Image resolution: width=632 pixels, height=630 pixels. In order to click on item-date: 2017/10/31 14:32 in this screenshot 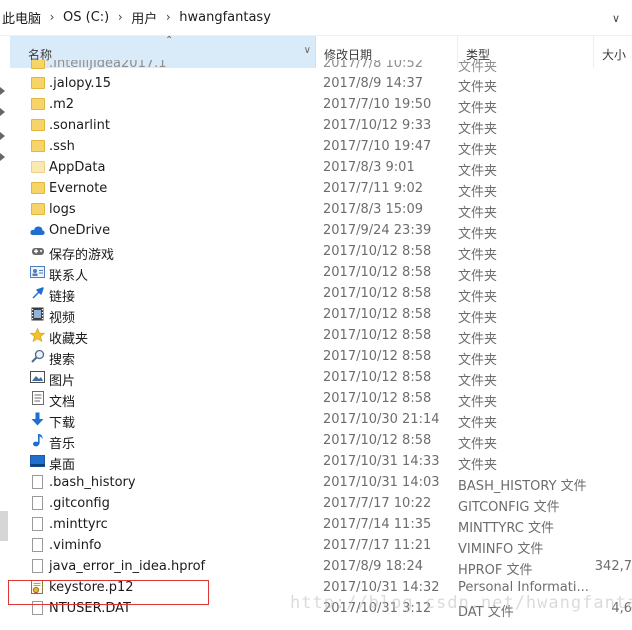, I will do `click(381, 587)`.